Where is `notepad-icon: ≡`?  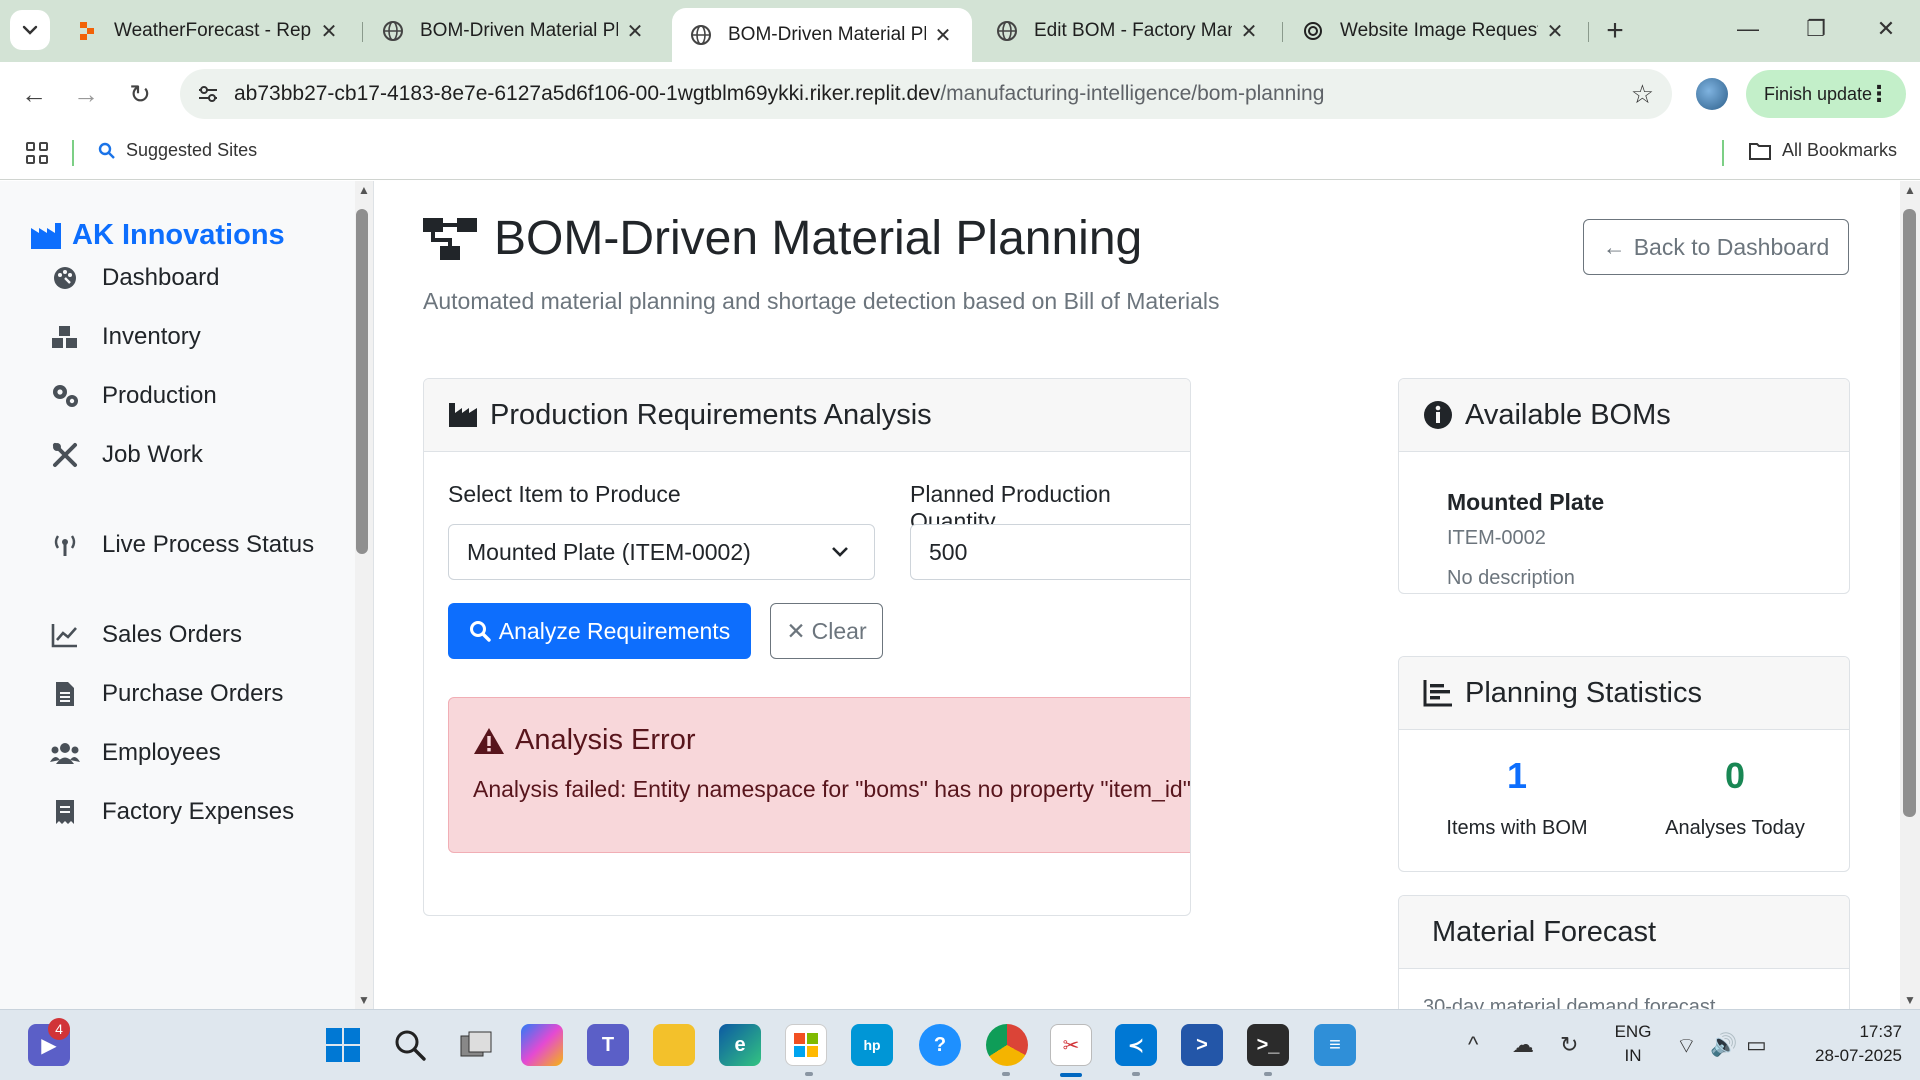
notepad-icon: ≡ is located at coordinates (1335, 1045).